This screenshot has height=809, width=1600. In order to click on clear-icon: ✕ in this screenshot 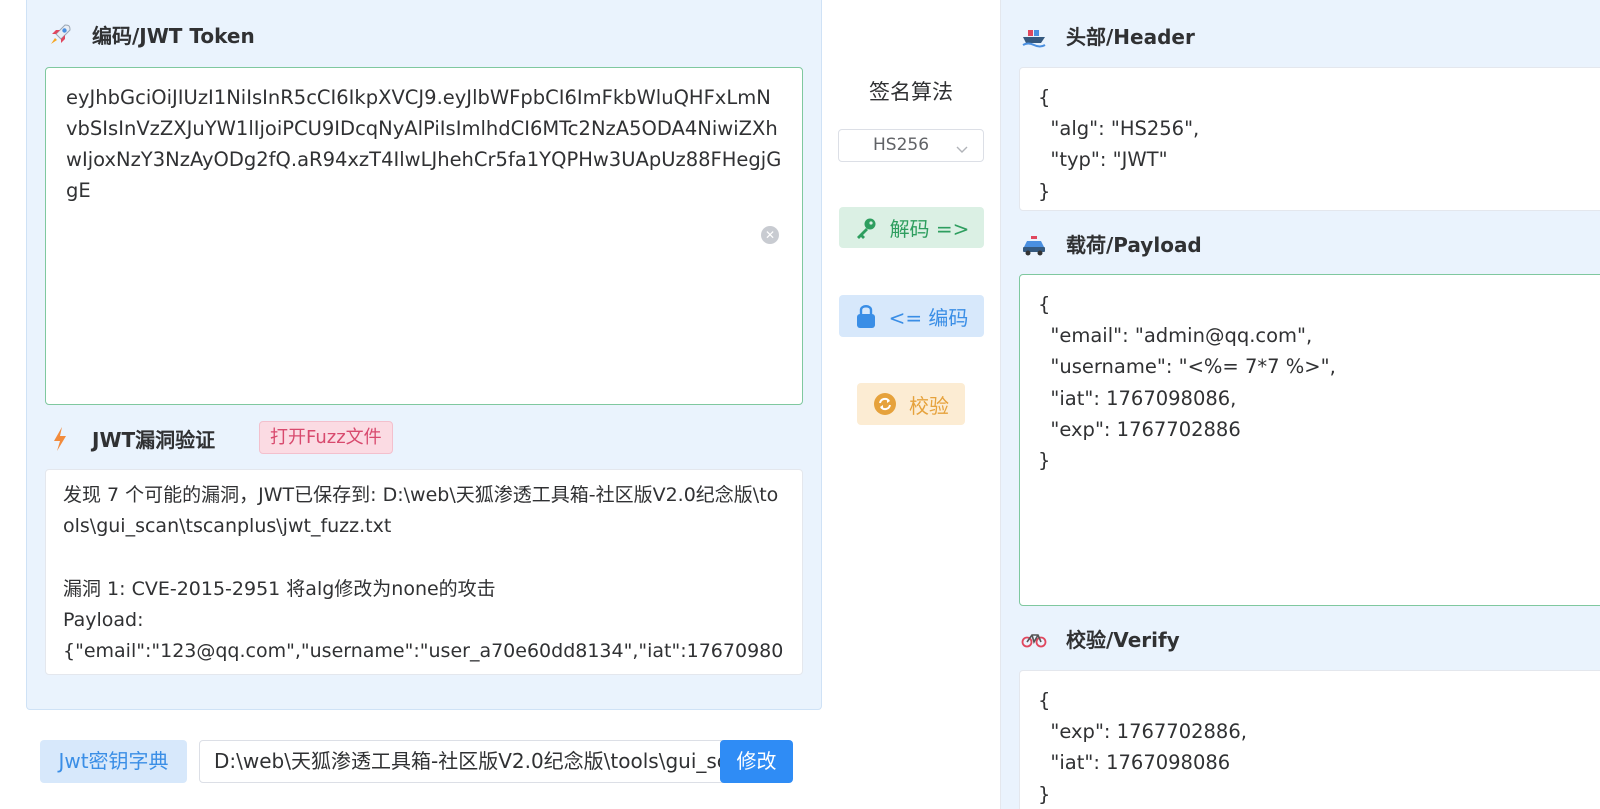, I will do `click(770, 235)`.